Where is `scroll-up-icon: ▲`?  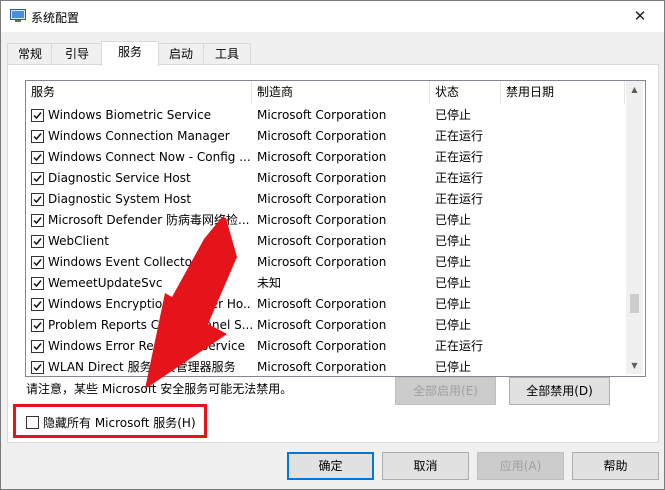
scroll-up-icon: ▲ is located at coordinates (634, 89).